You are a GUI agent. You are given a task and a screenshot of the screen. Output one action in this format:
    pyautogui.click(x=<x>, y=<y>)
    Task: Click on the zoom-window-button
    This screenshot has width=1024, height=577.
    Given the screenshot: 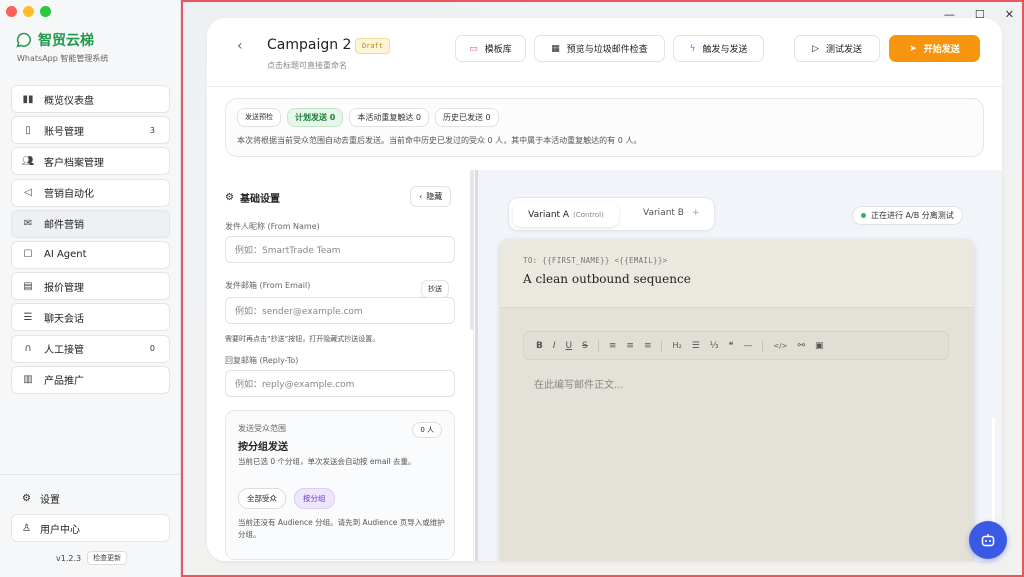 What is the action you would take?
    pyautogui.click(x=45, y=11)
    